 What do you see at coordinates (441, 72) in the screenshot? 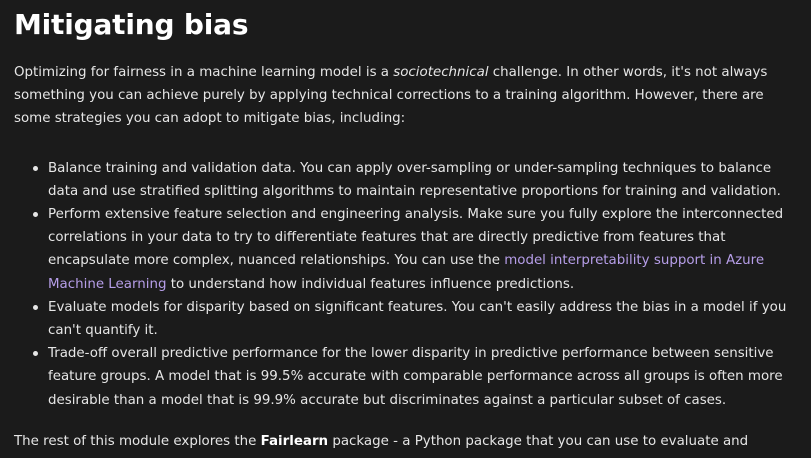
I see `intro-emphasis: sociotechnical` at bounding box center [441, 72].